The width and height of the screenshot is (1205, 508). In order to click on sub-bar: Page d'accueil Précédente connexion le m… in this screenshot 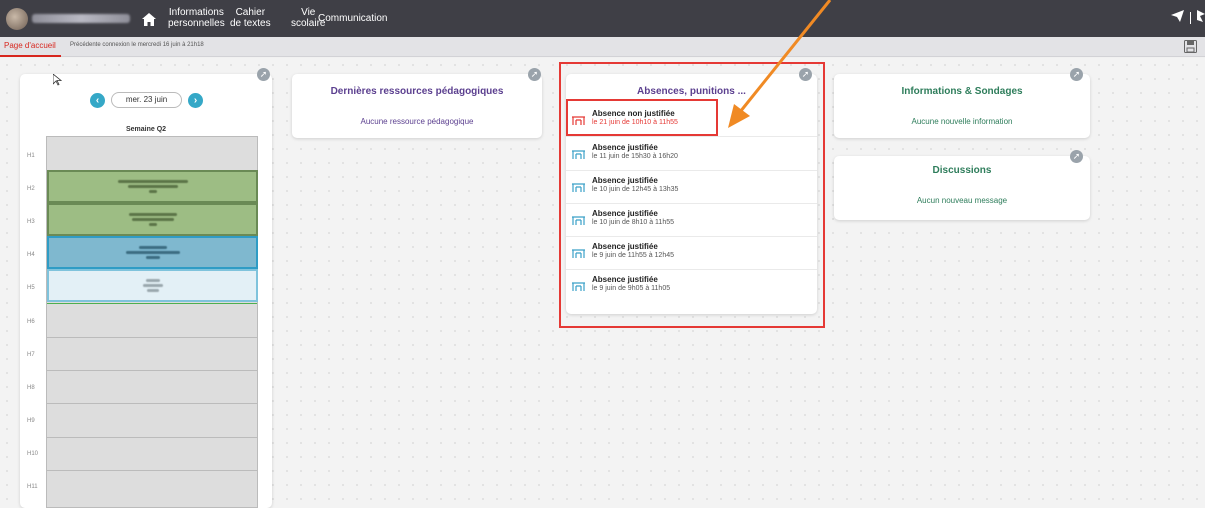, I will do `click(602, 47)`.